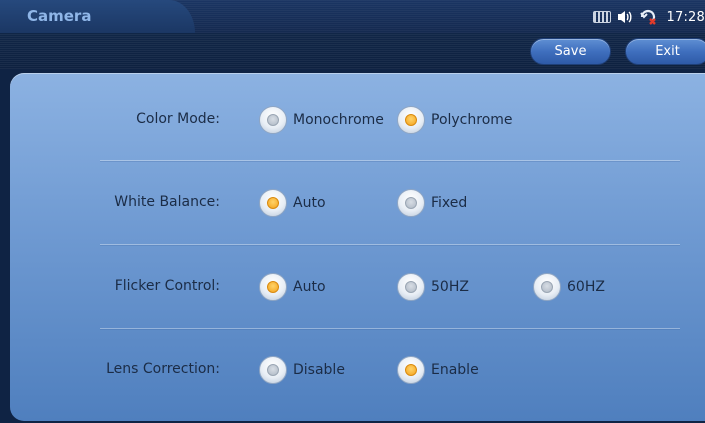  What do you see at coordinates (450, 287) in the screenshot?
I see `option-label: 50HZ` at bounding box center [450, 287].